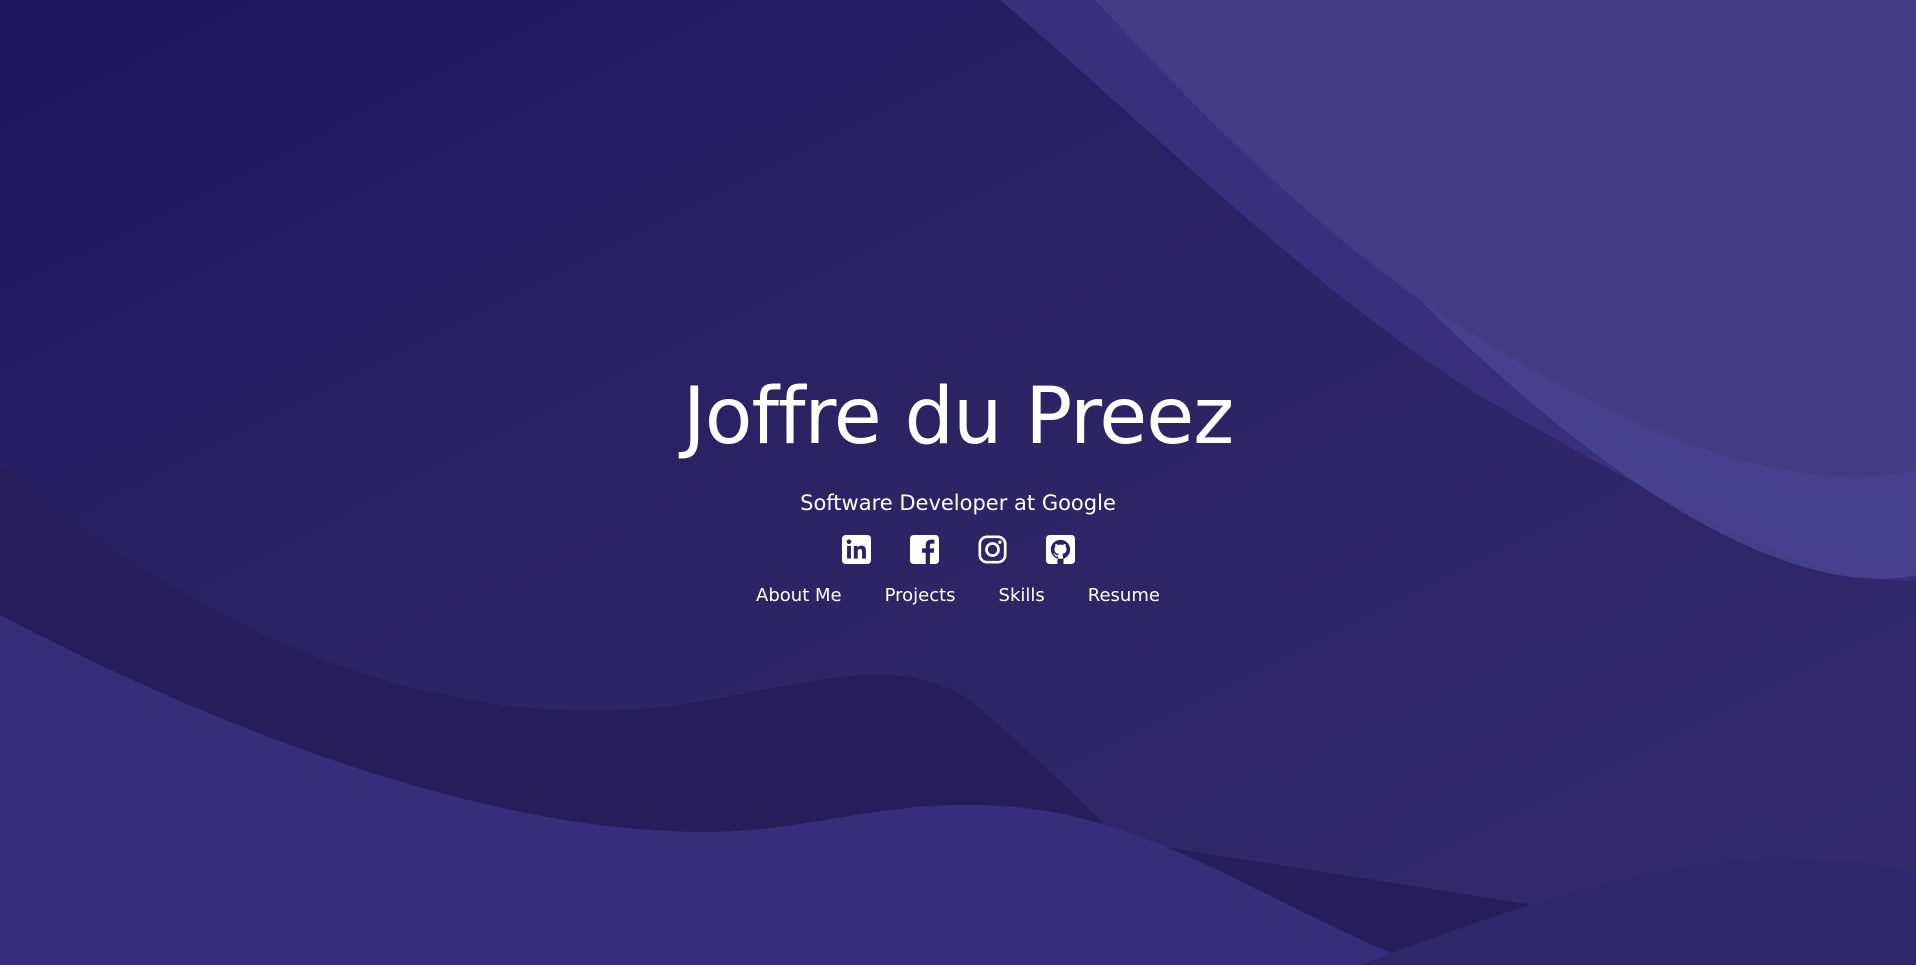 The width and height of the screenshot is (1916, 965). What do you see at coordinates (920, 596) in the screenshot?
I see `nav-projects: Projects` at bounding box center [920, 596].